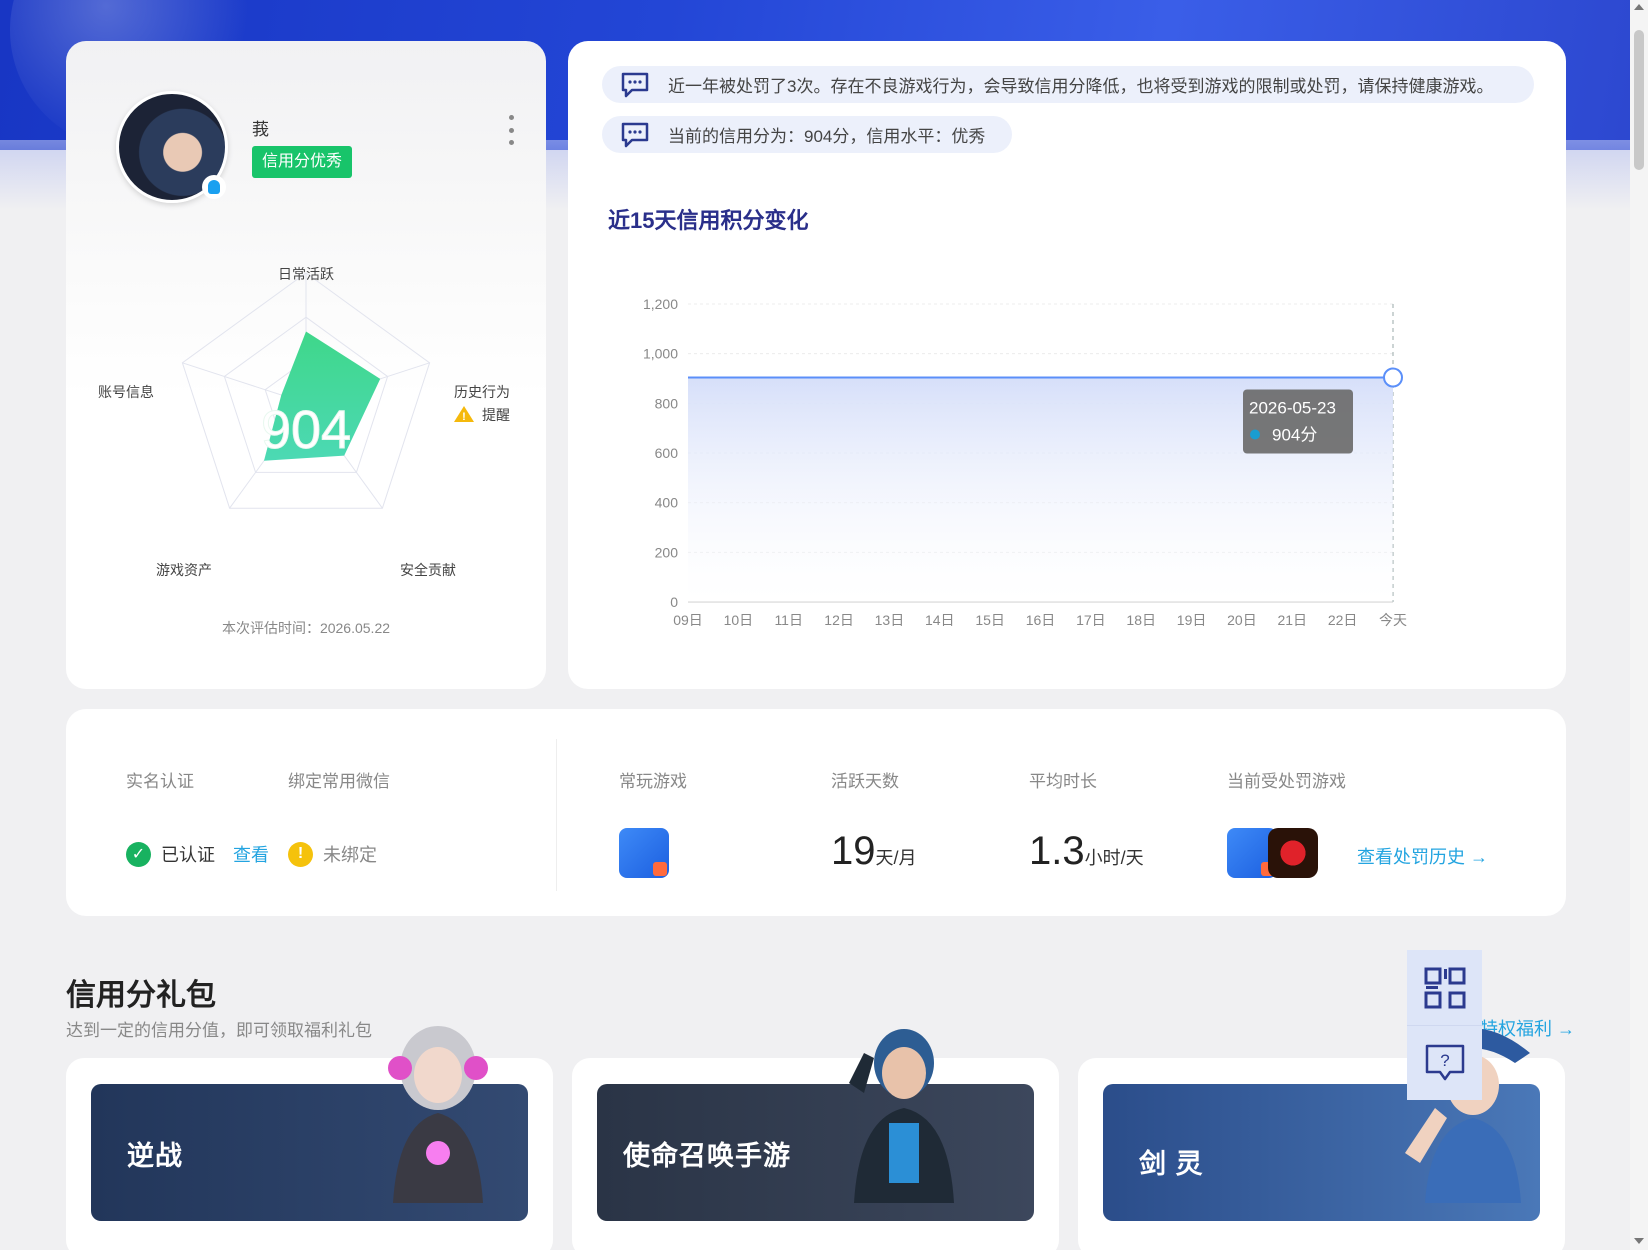 The image size is (1648, 1250). What do you see at coordinates (1639, 100) in the screenshot?
I see `scroll-thumb` at bounding box center [1639, 100].